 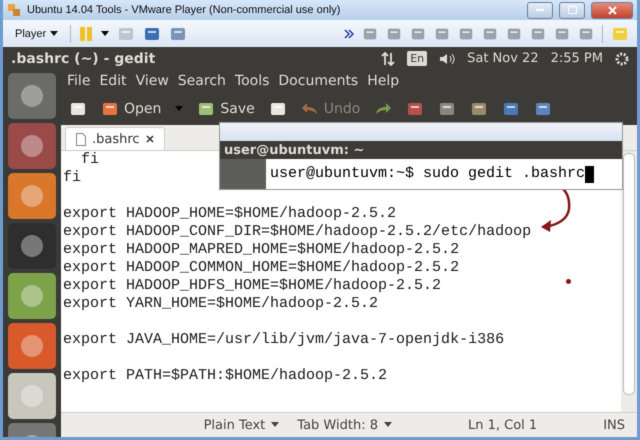 I want to click on scrollbar, so click(x=629, y=281).